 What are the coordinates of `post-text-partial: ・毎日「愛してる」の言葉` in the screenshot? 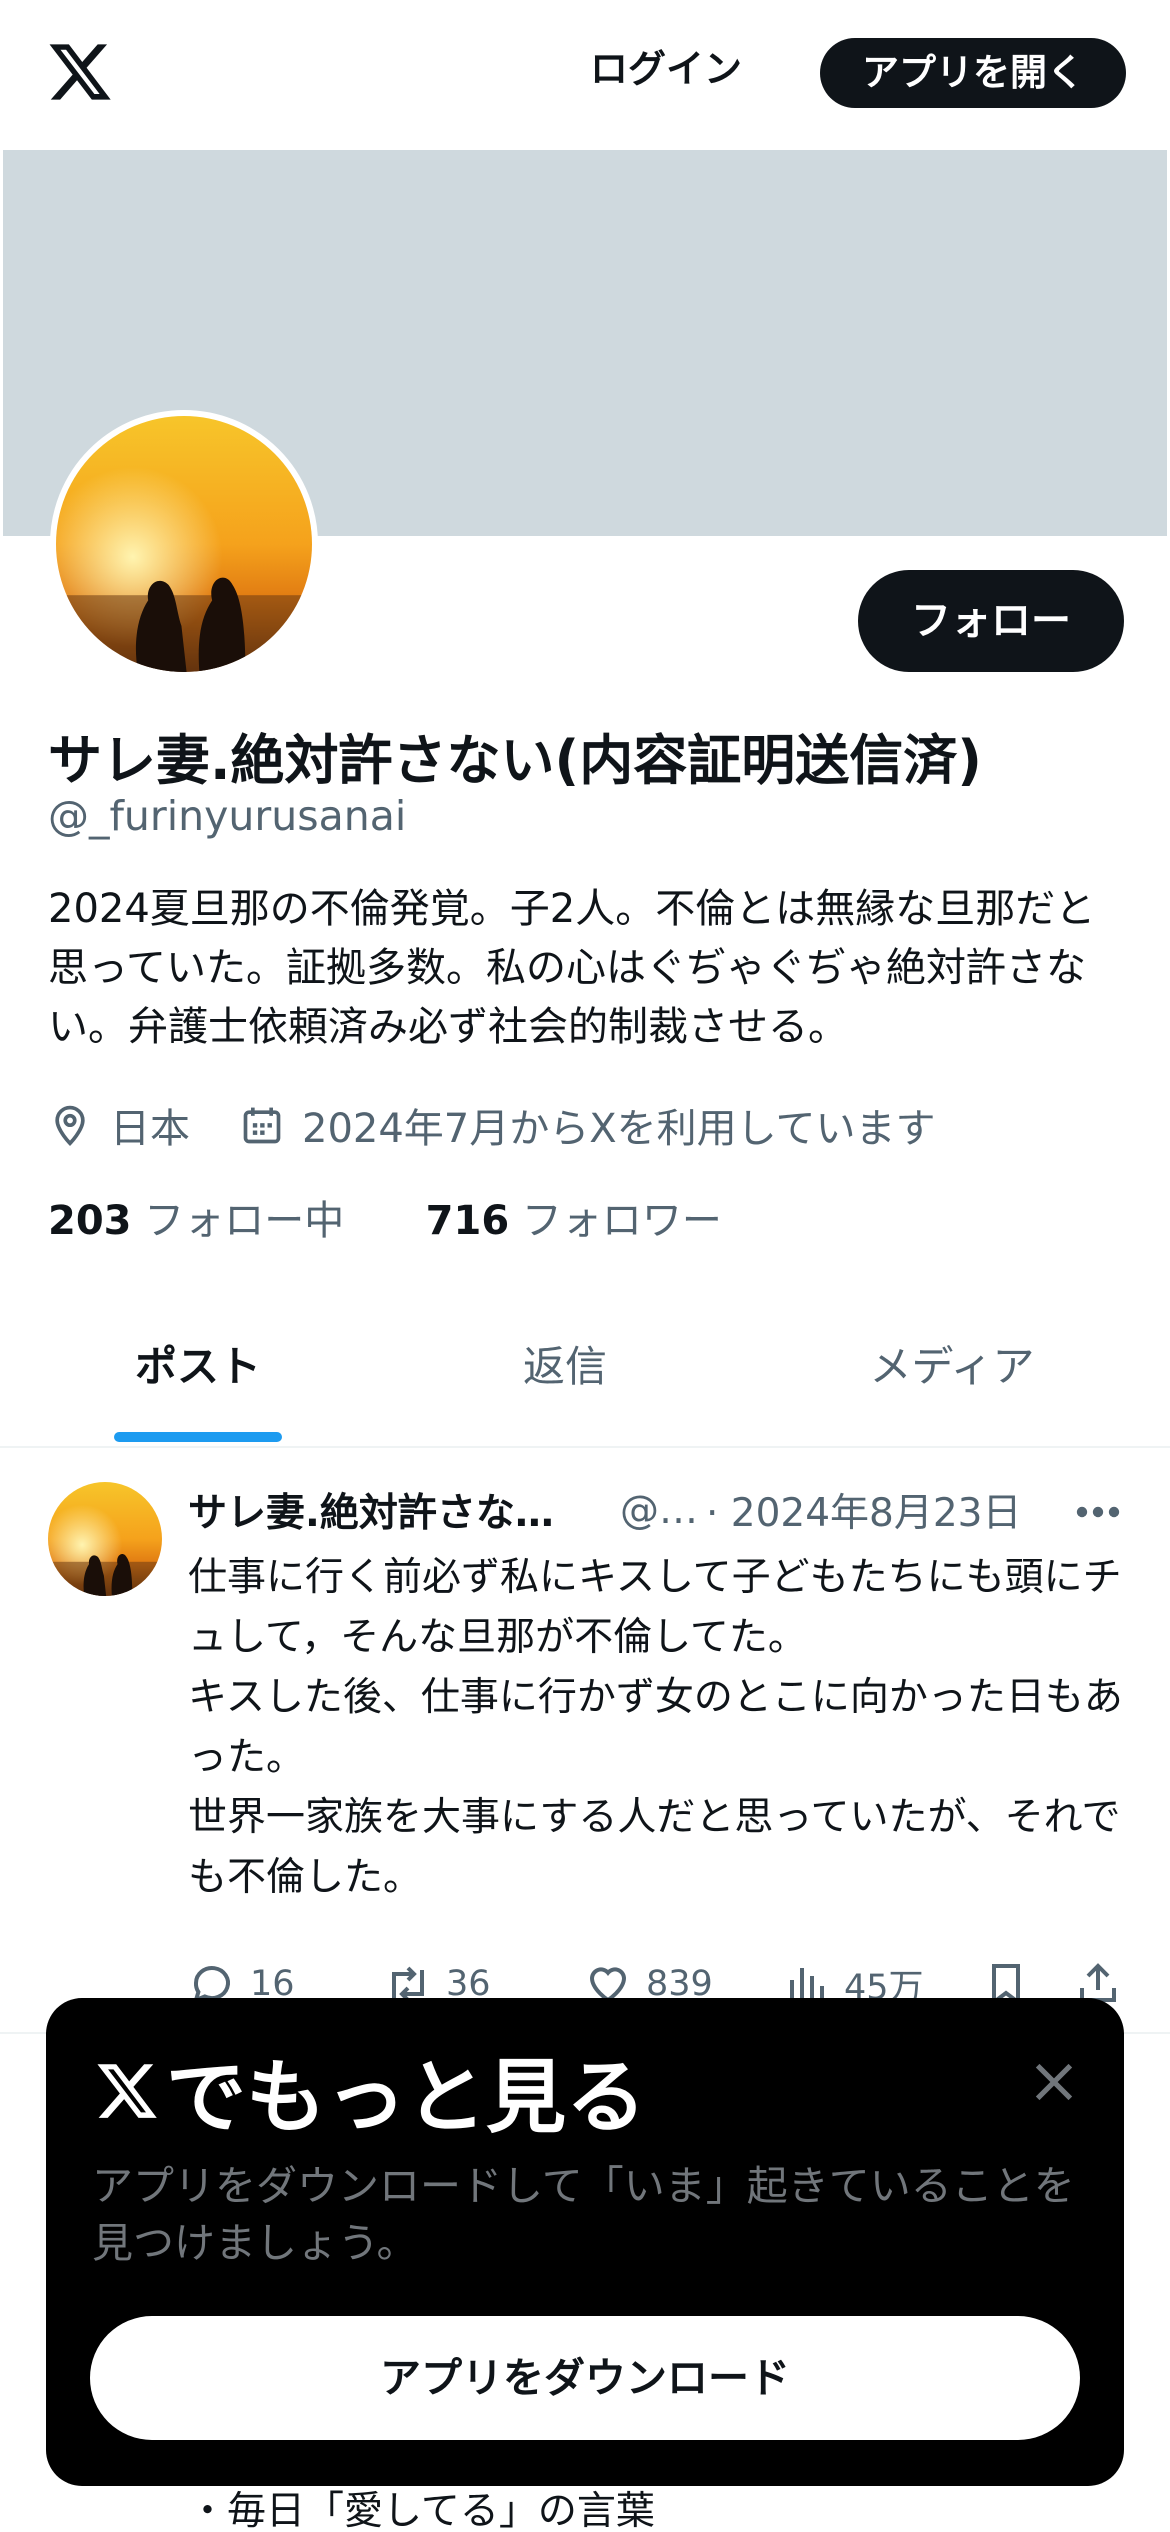 It's located at (421, 2510).